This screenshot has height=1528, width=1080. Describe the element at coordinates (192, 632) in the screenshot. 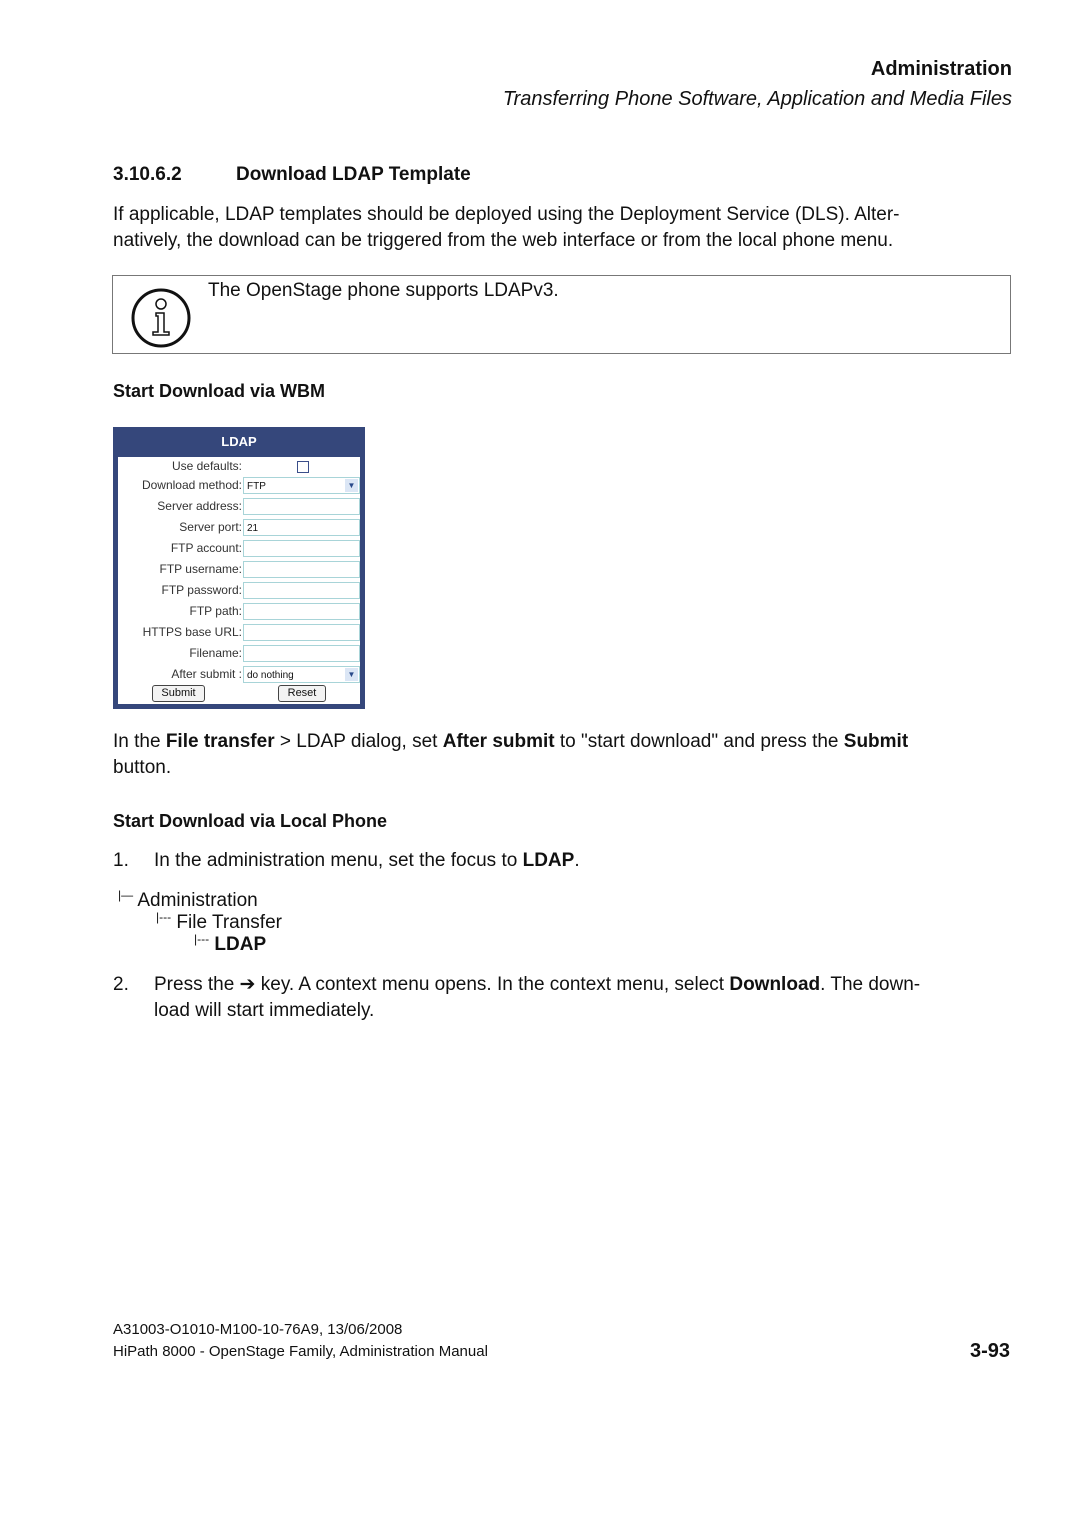

I see `https-base-url-label: HTTPS base URL:` at that location.